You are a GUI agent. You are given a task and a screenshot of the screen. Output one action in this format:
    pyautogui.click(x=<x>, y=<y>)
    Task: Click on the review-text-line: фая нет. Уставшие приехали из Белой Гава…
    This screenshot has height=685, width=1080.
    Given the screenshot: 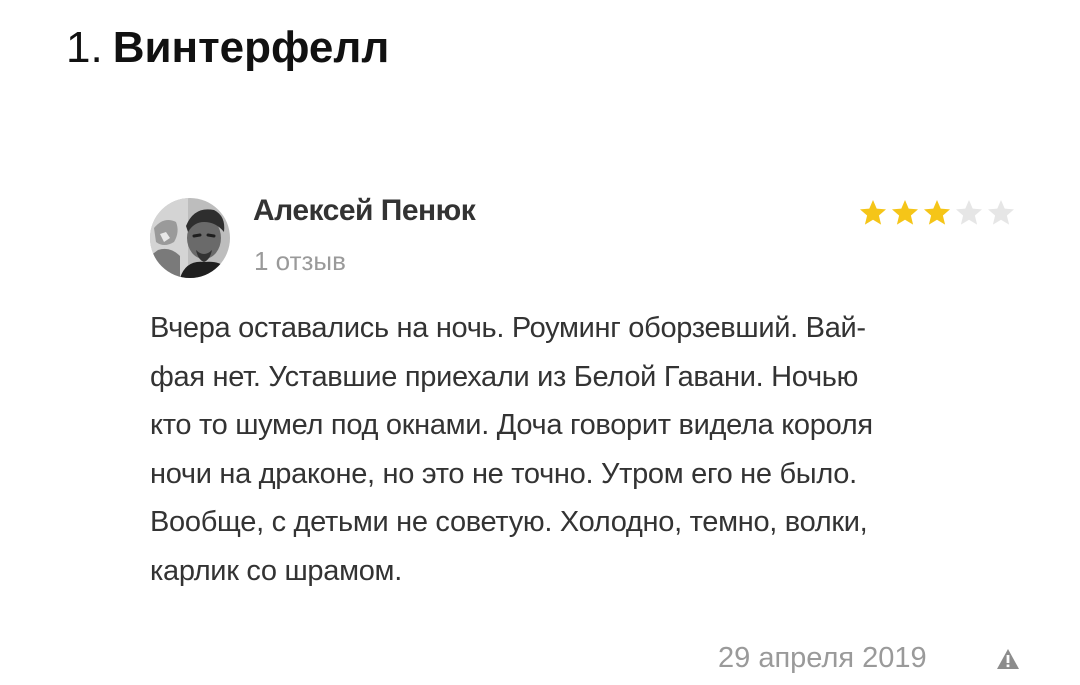 What is the action you would take?
    pyautogui.click(x=504, y=376)
    